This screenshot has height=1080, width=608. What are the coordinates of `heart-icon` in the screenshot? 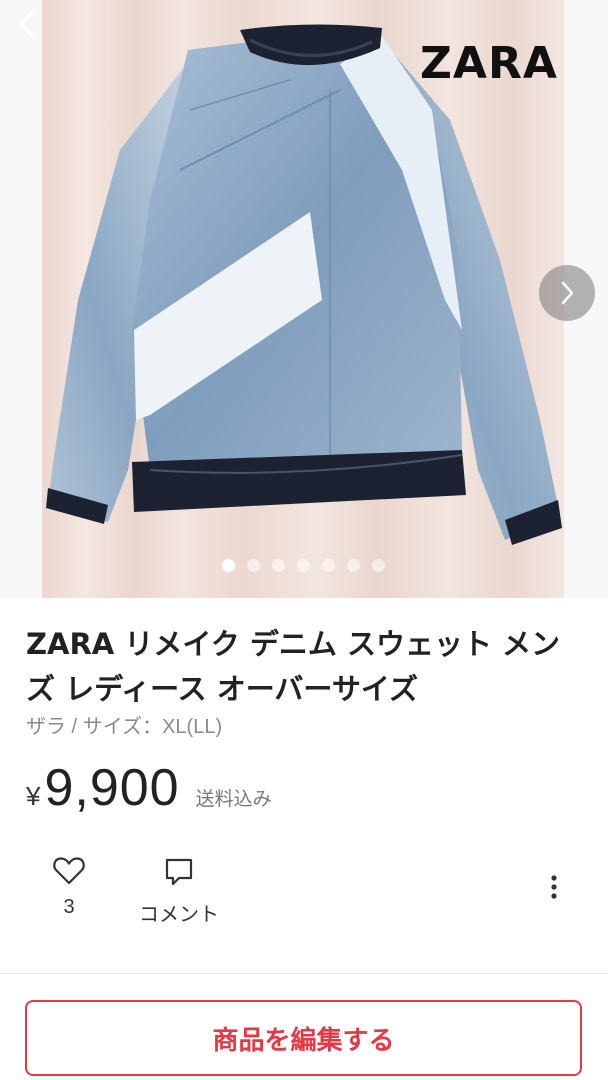 It's located at (69, 871).